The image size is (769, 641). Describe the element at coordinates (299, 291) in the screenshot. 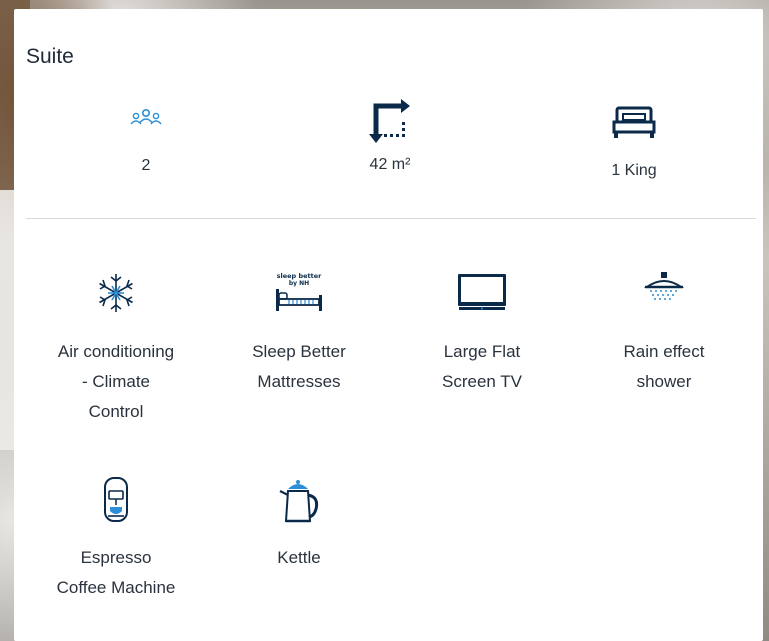

I see `mattress-icon: sleep better by NH` at that location.